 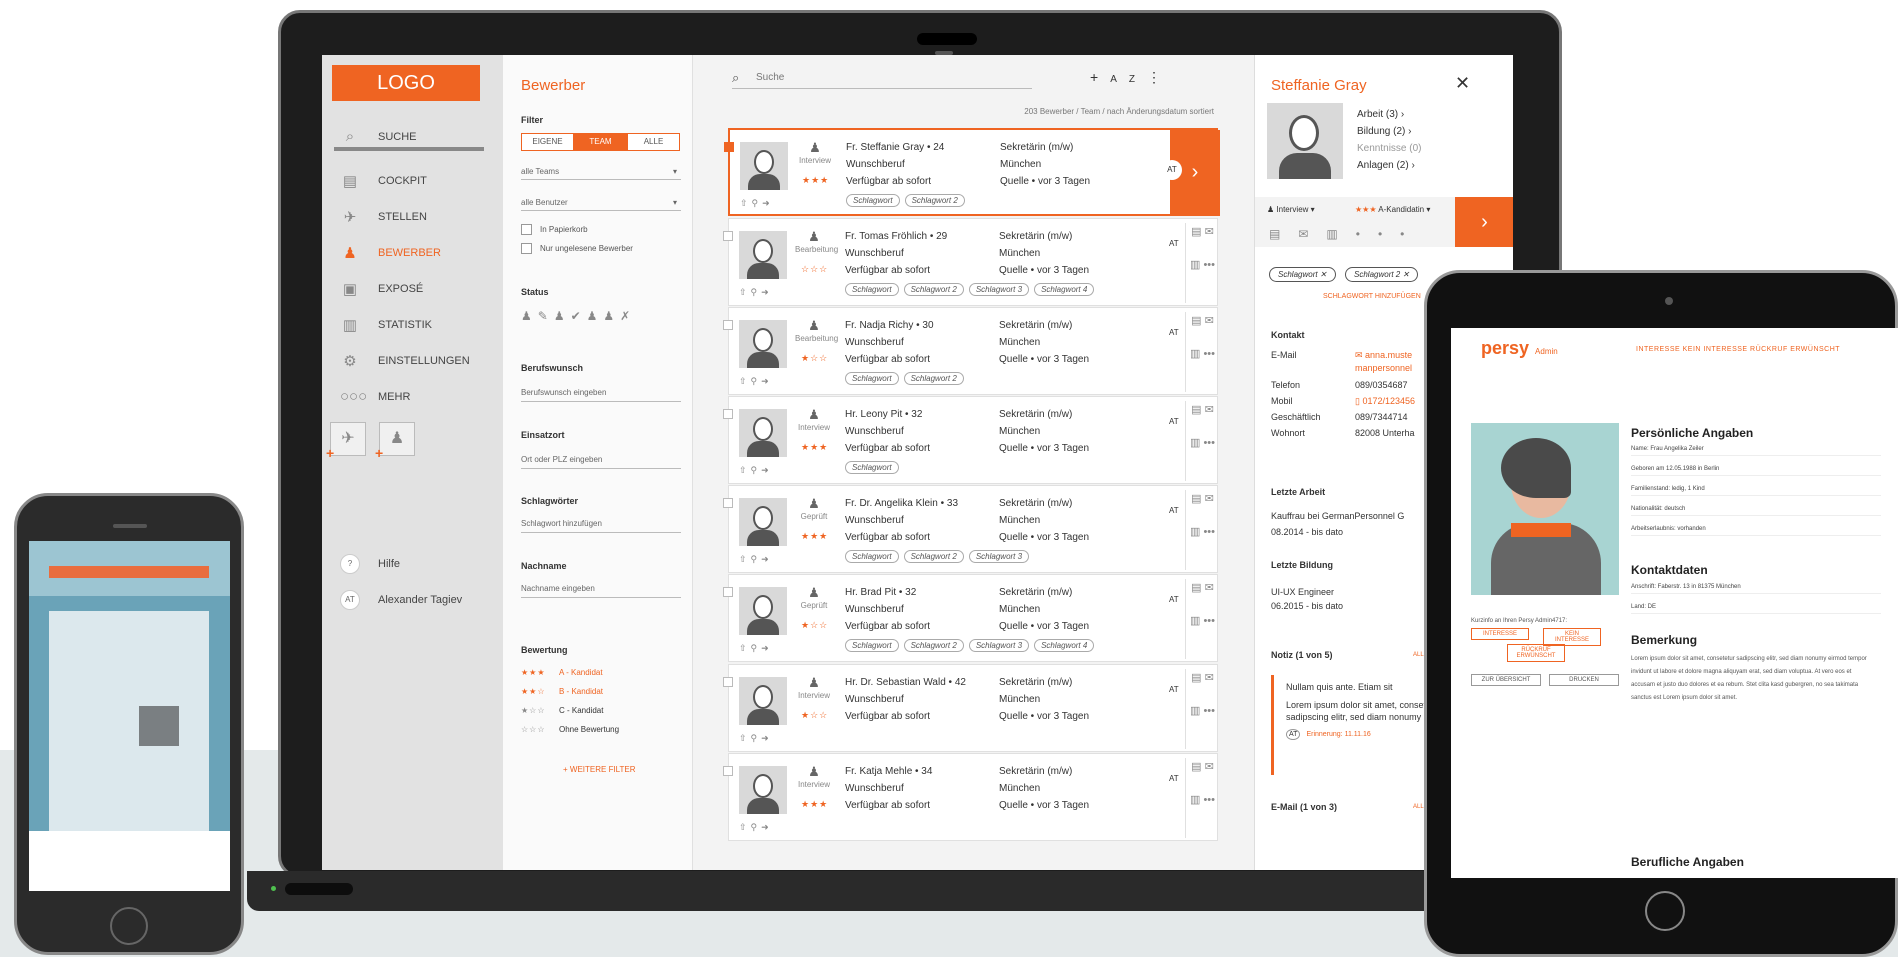 What do you see at coordinates (601, 462) in the screenshot?
I see `einsatzort-input: Ort oder PLZ eingeben` at bounding box center [601, 462].